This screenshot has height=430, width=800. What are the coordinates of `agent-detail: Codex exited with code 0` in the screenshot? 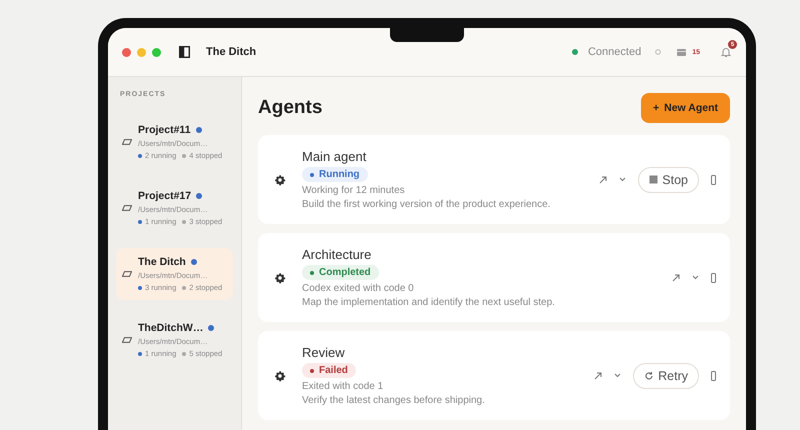 It's located at (358, 288).